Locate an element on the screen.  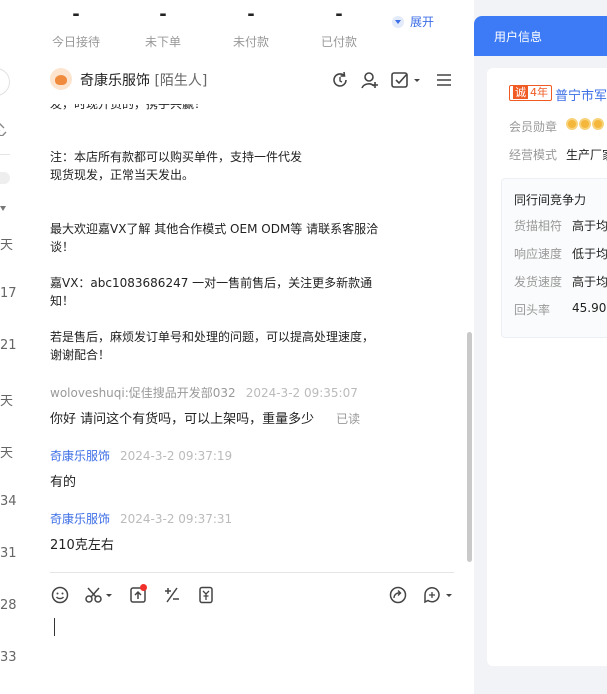
link-icon is located at coordinates (5, 128).